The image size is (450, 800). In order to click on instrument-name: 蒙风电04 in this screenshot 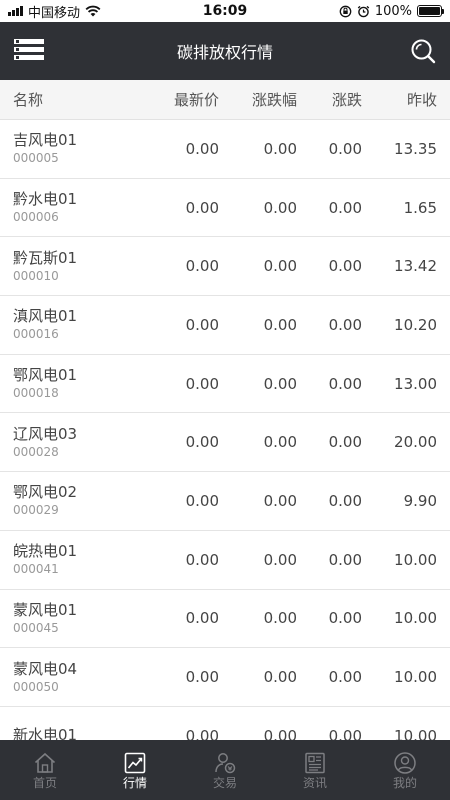, I will do `click(45, 668)`.